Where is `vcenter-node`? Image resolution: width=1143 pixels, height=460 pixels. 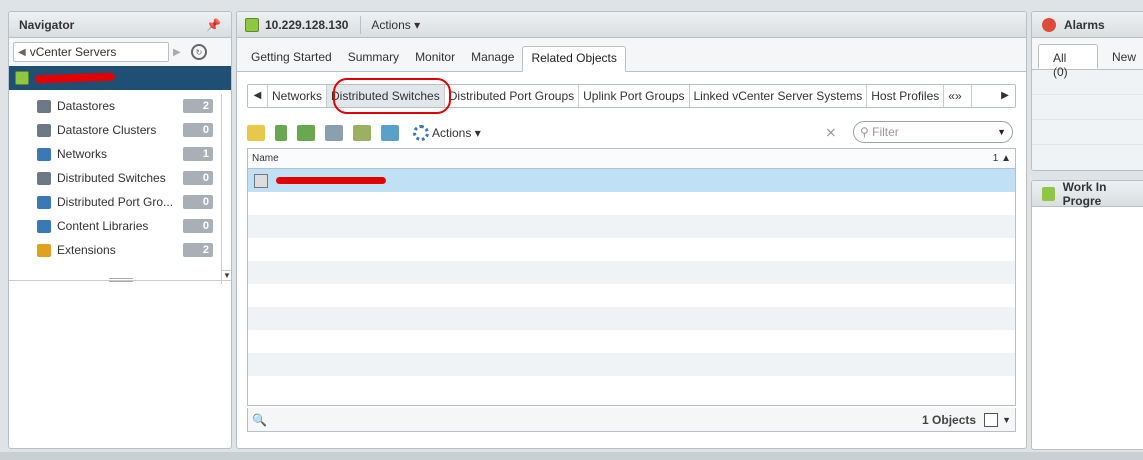
vcenter-node is located at coordinates (120, 78).